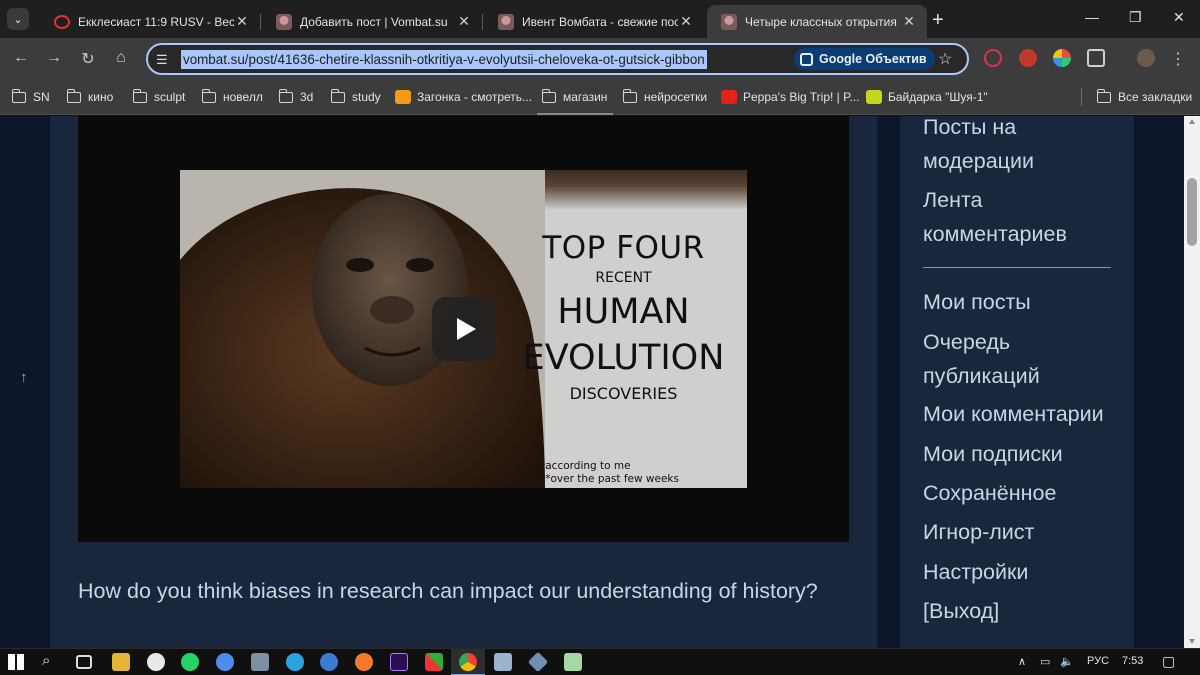 The width and height of the screenshot is (1200, 675). Describe the element at coordinates (156, 662) in the screenshot. I see `yandex-browser-icon` at that location.